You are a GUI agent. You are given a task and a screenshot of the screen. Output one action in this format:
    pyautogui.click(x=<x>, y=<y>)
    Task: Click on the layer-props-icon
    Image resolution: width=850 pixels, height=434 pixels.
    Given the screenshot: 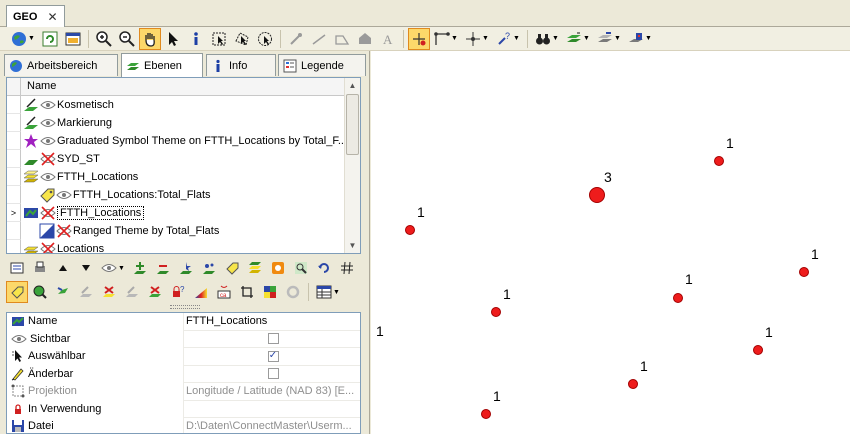 What is the action you would take?
    pyautogui.click(x=17, y=268)
    